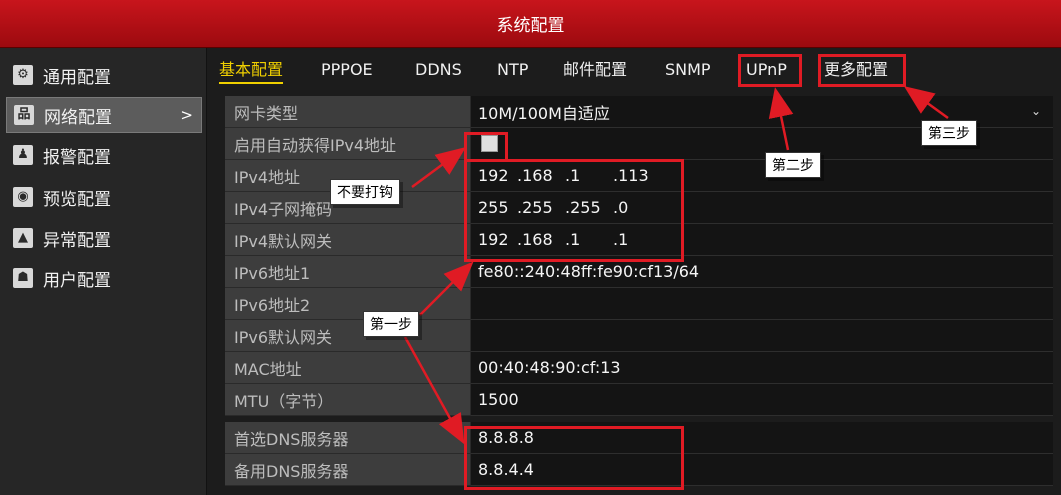 Image resolution: width=1061 pixels, height=495 pixels. Describe the element at coordinates (762, 304) in the screenshot. I see `ipv6-addr2-value` at that location.